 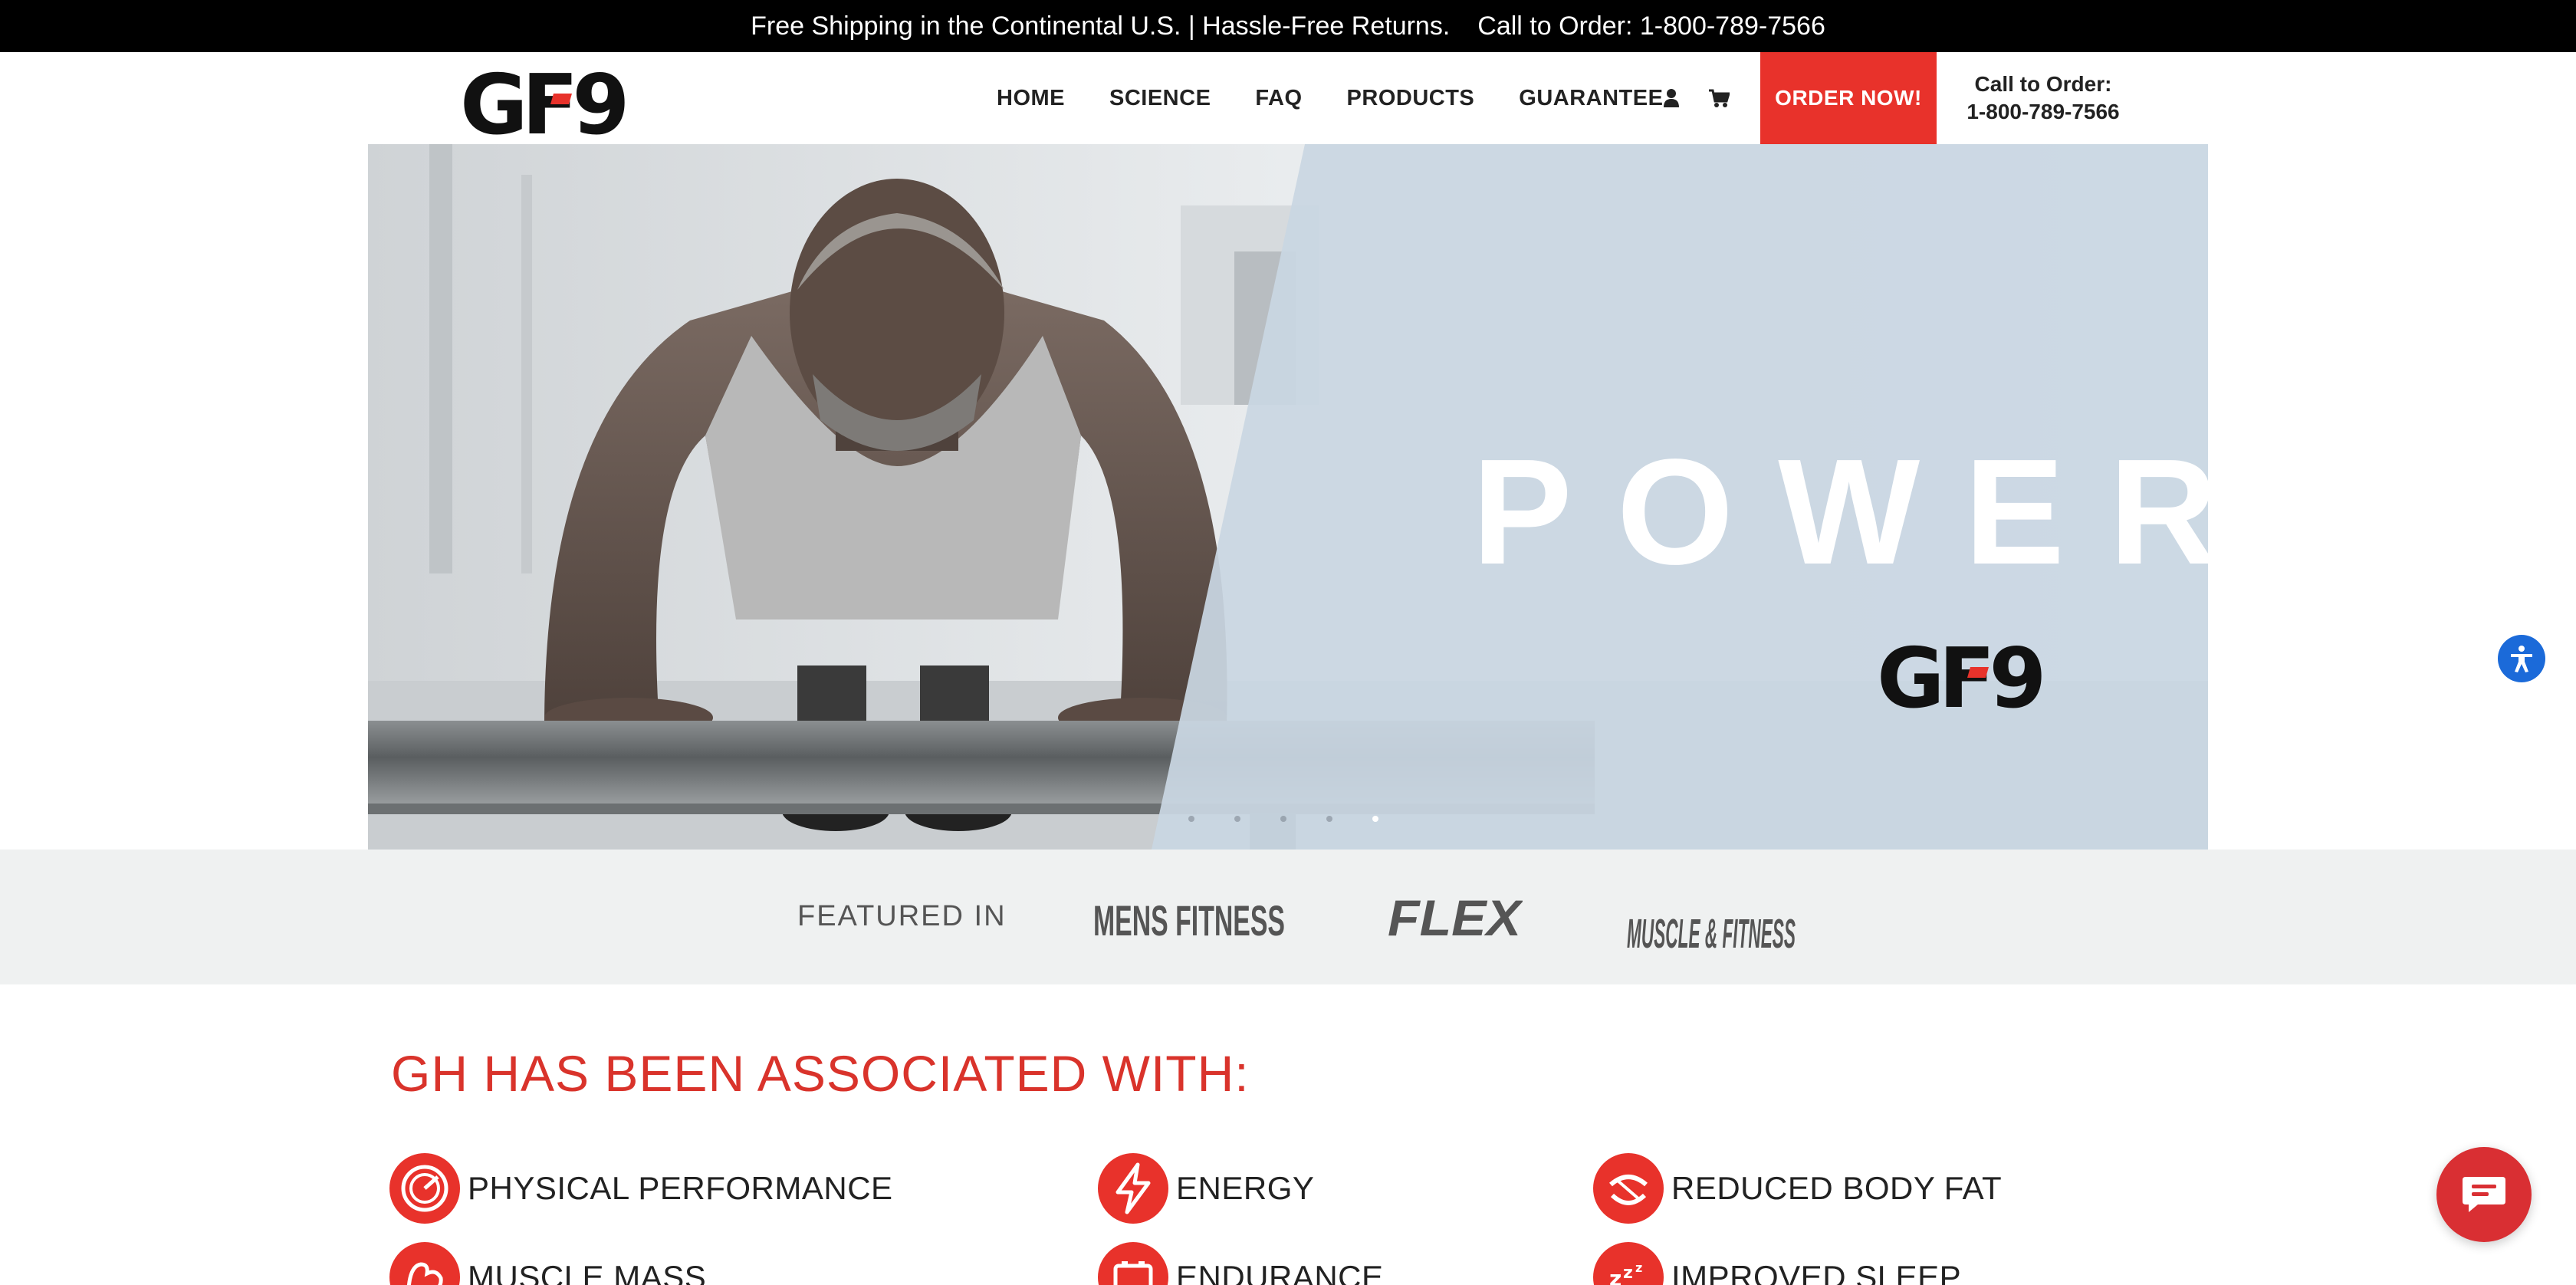 I want to click on nav-science: SCIENCE, so click(x=1160, y=98).